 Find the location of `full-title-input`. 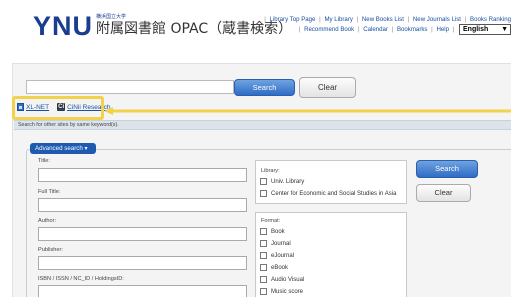

full-title-input is located at coordinates (142, 205).